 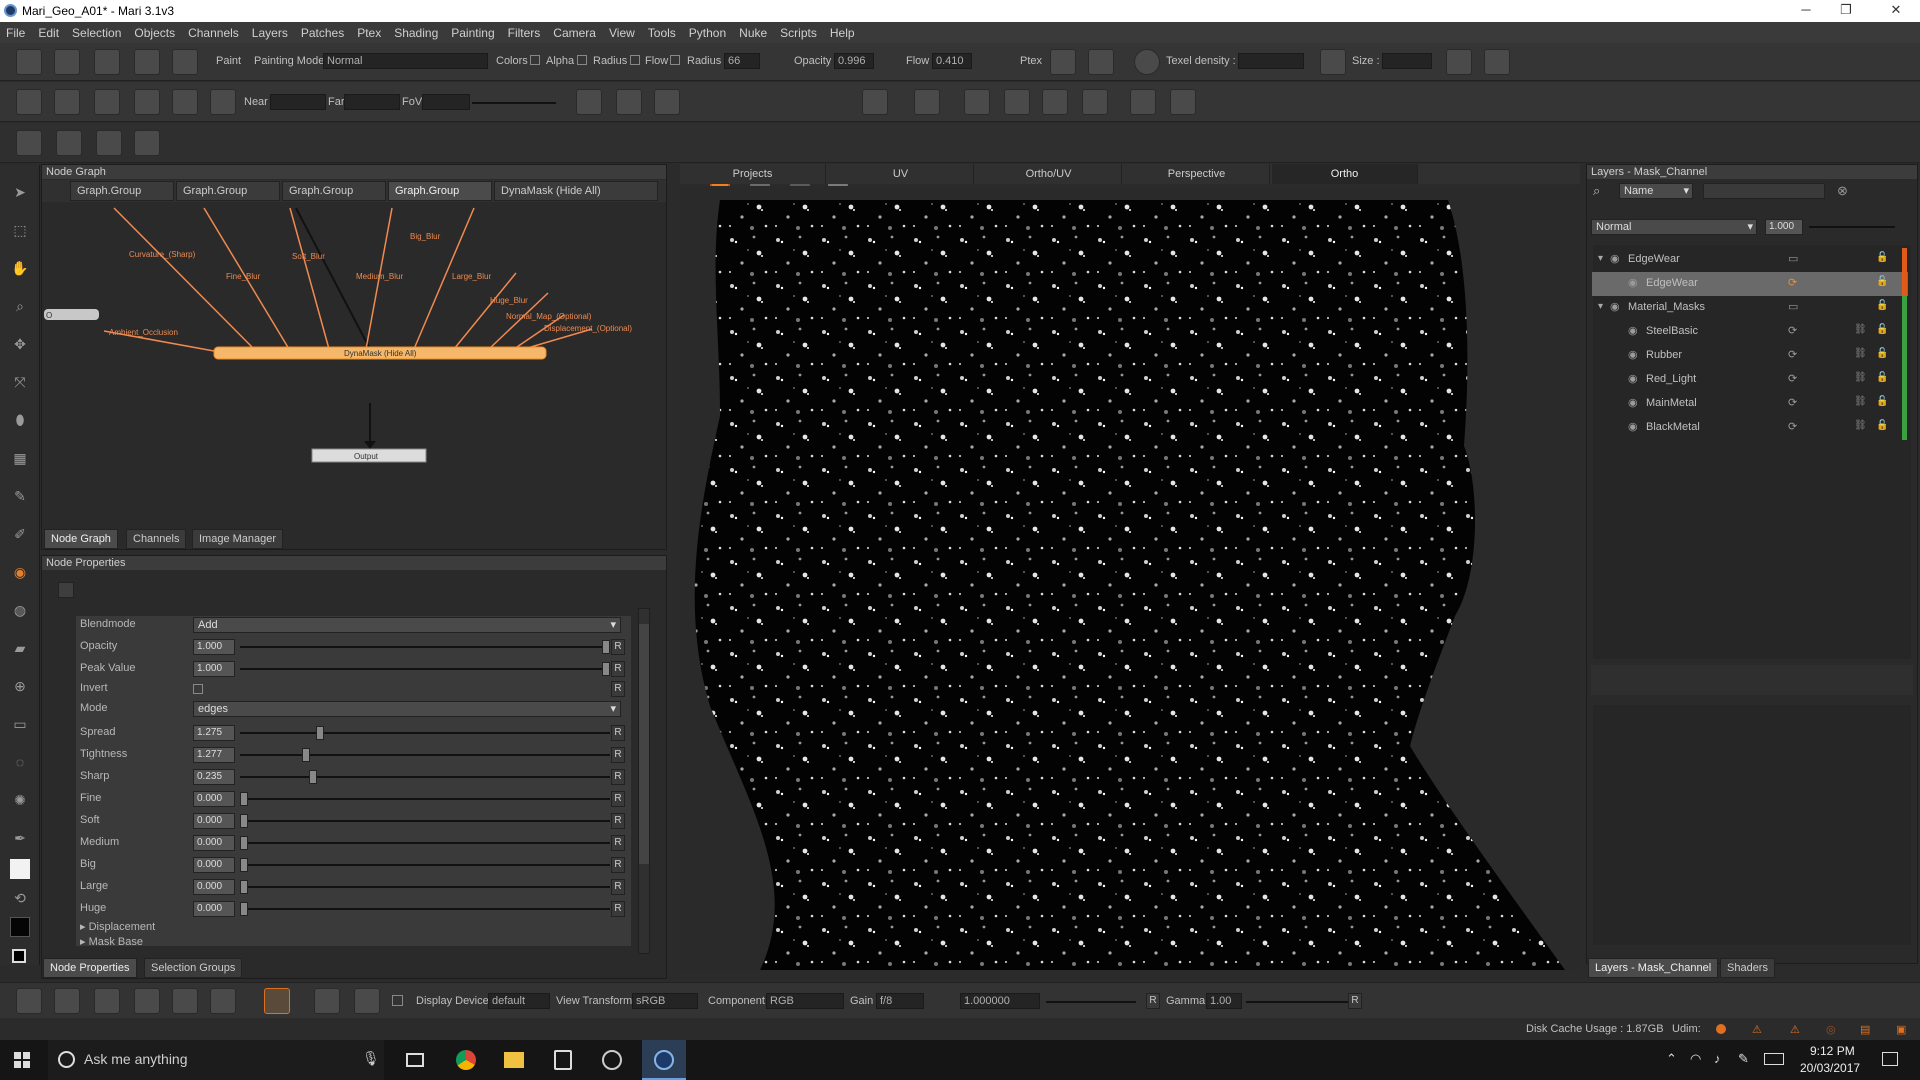 What do you see at coordinates (1784, 227) in the screenshot?
I see `layer-opacity-input: 1.000` at bounding box center [1784, 227].